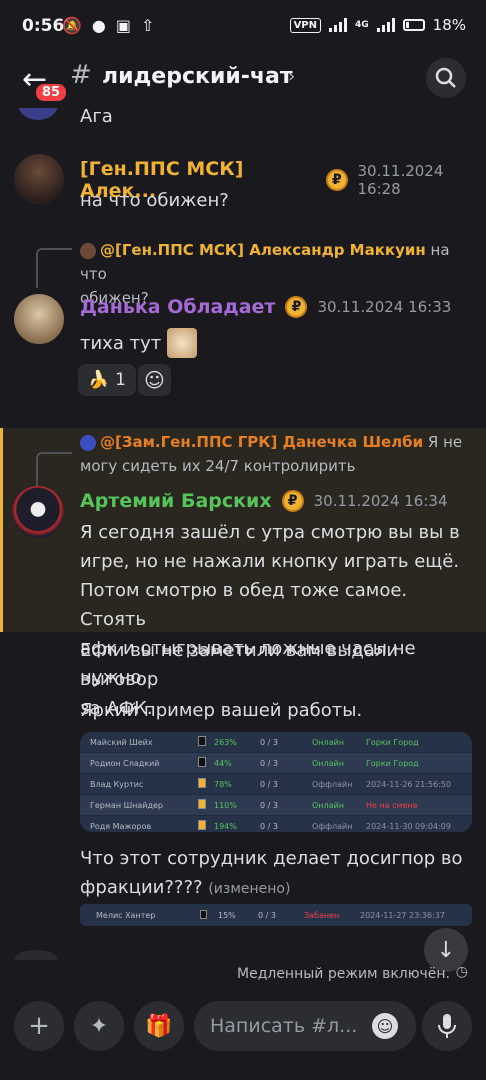 The width and height of the screenshot is (486, 1080). I want to click on search-button, so click(446, 78).